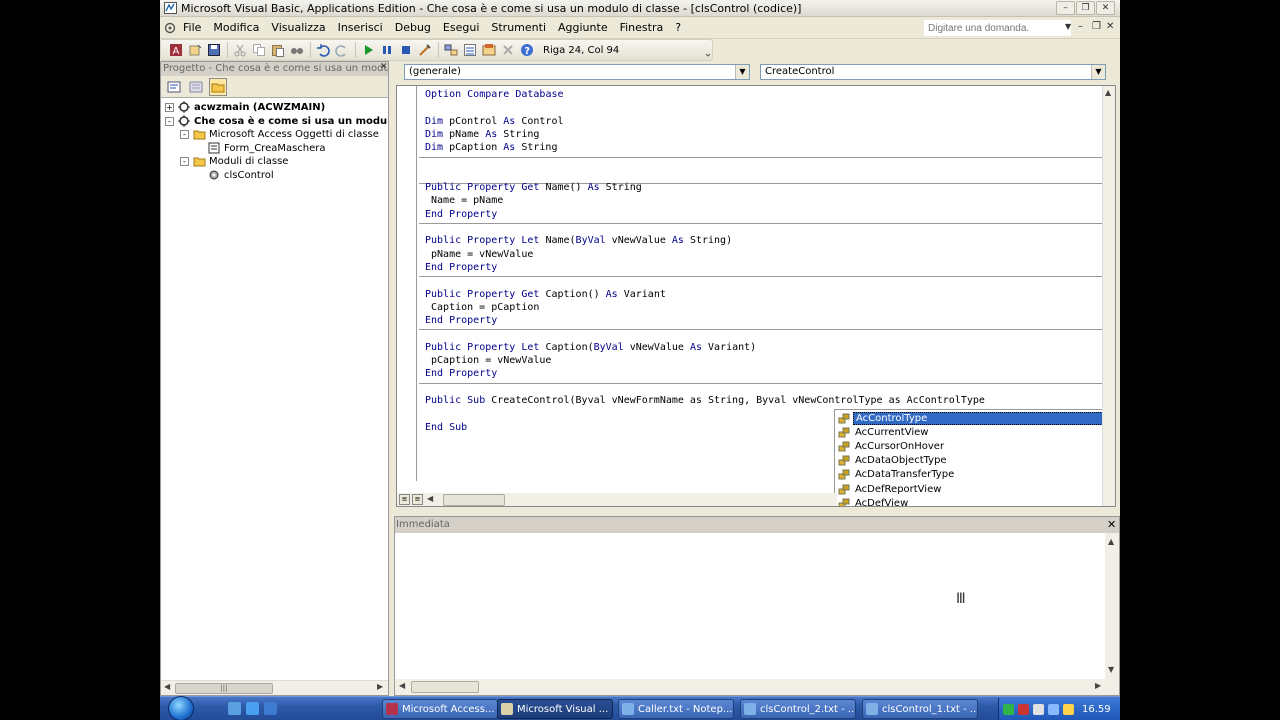 The image size is (1280, 720). What do you see at coordinates (245, 107) in the screenshot?
I see `tree-node-acwzmain: + acwzmain (ACWZMAIN)` at bounding box center [245, 107].